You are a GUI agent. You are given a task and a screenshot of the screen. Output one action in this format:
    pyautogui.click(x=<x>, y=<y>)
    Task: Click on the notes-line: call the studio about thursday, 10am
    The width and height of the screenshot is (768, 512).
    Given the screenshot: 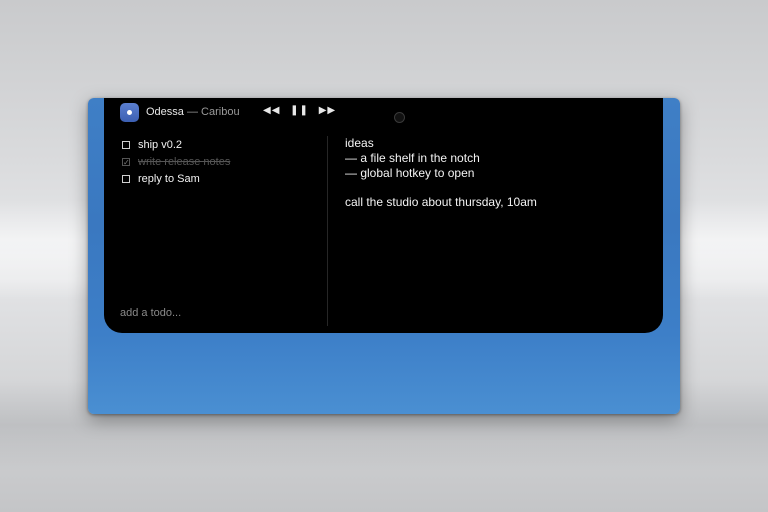 What is the action you would take?
    pyautogui.click(x=441, y=202)
    